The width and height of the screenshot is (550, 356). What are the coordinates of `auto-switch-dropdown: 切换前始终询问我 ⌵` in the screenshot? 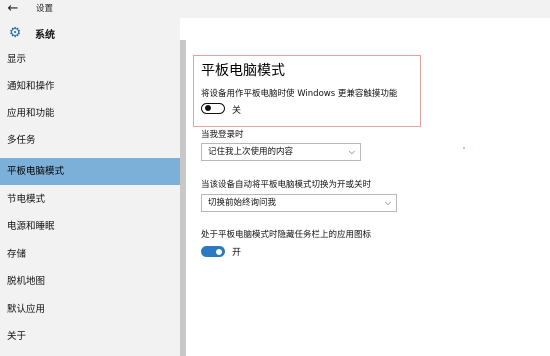 It's located at (299, 203).